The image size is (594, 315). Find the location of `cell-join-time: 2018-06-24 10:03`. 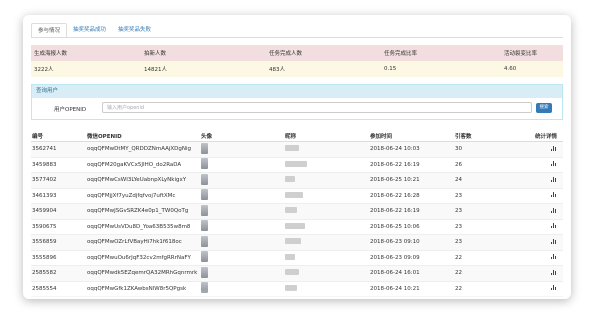

cell-join-time: 2018-06-24 10:03 is located at coordinates (395, 149).